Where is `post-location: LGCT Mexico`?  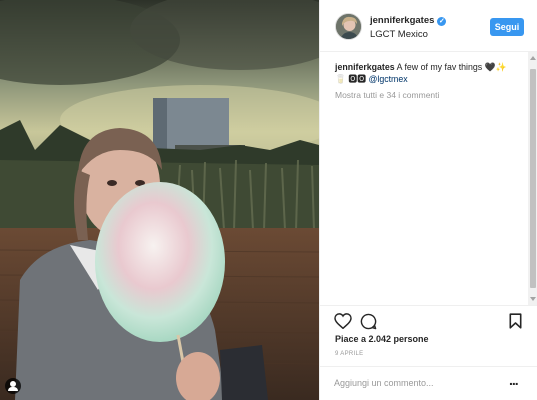
post-location: LGCT Mexico is located at coordinates (399, 34).